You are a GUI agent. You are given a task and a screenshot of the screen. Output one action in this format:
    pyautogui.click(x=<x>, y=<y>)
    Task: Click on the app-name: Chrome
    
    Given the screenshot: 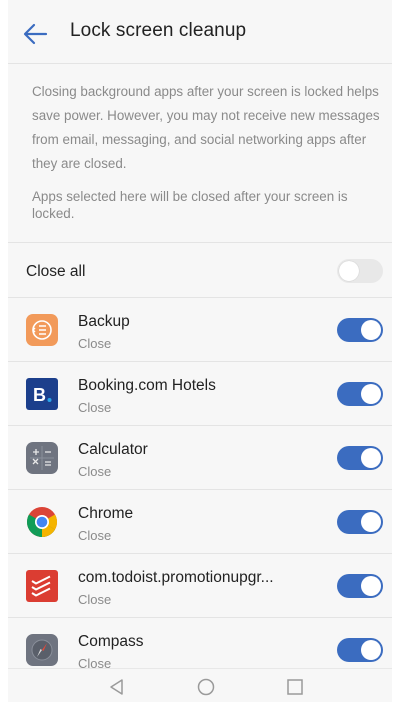 What is the action you would take?
    pyautogui.click(x=106, y=513)
    